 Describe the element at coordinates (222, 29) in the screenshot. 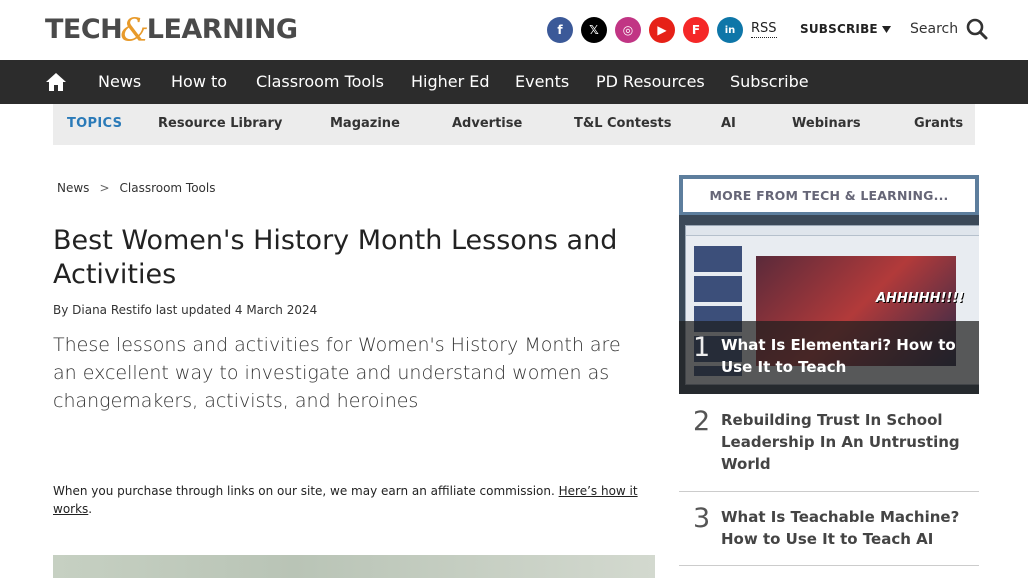

I see `logo-text-learning: LEARNING` at that location.